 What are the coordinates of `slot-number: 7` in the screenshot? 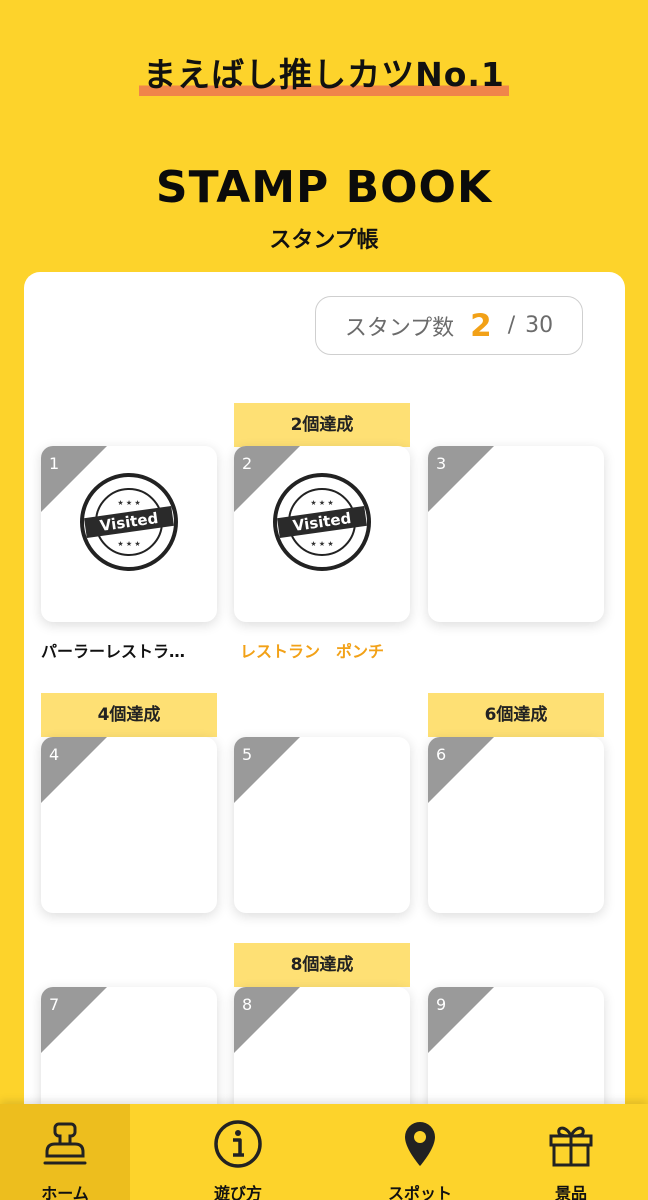 It's located at (54, 1004).